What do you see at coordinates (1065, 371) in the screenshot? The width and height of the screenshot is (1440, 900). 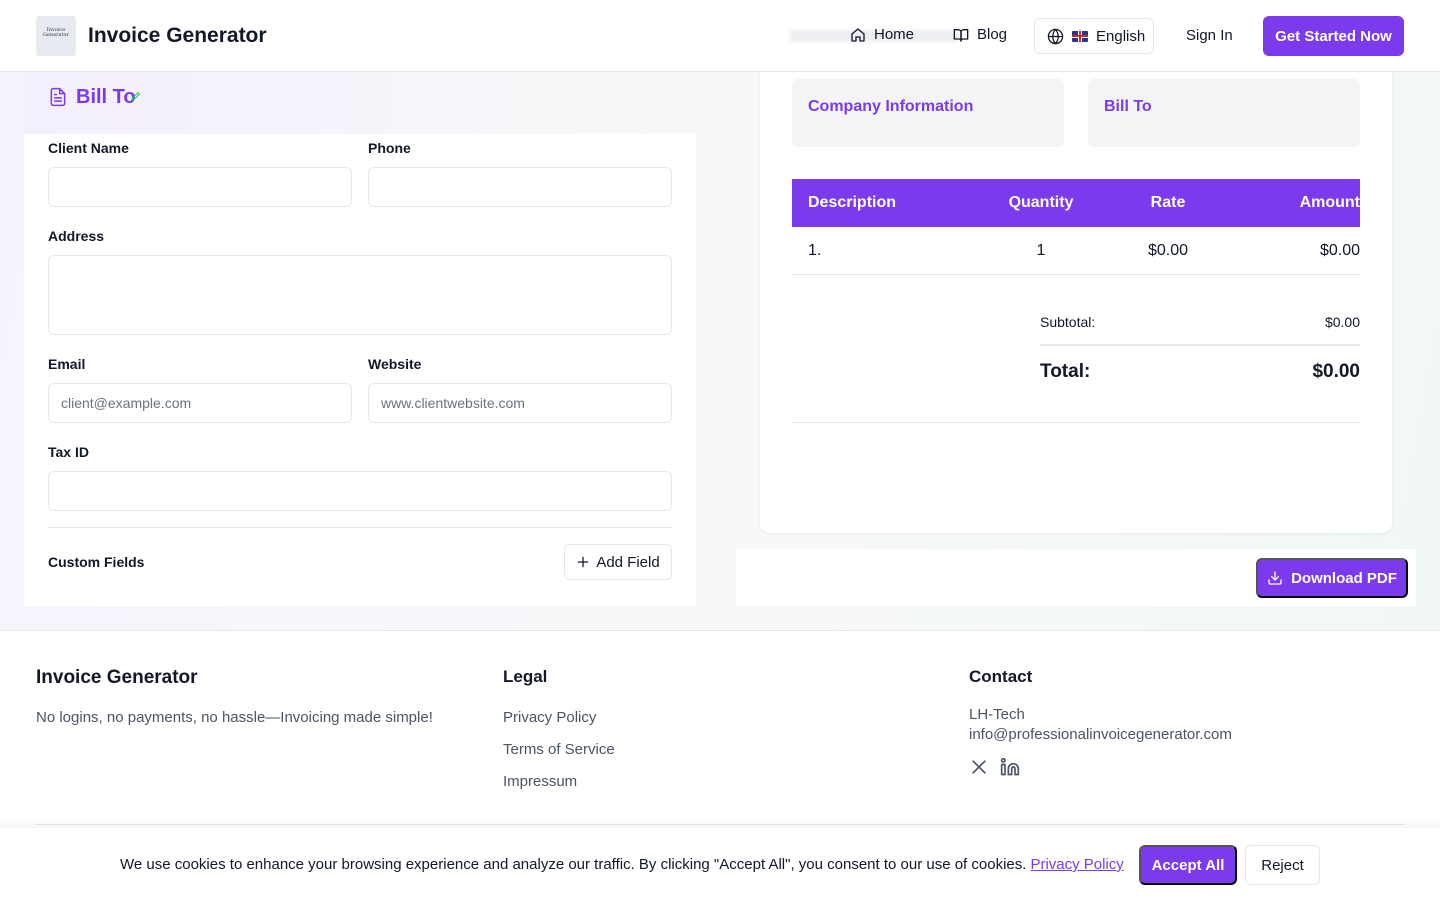 I see `total-label: Total:` at bounding box center [1065, 371].